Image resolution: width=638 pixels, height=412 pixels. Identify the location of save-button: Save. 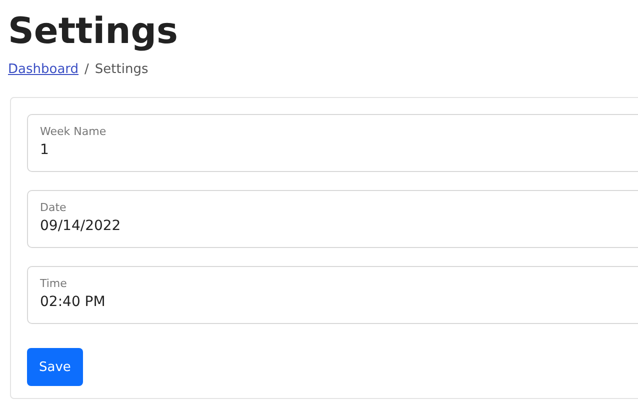
(55, 367).